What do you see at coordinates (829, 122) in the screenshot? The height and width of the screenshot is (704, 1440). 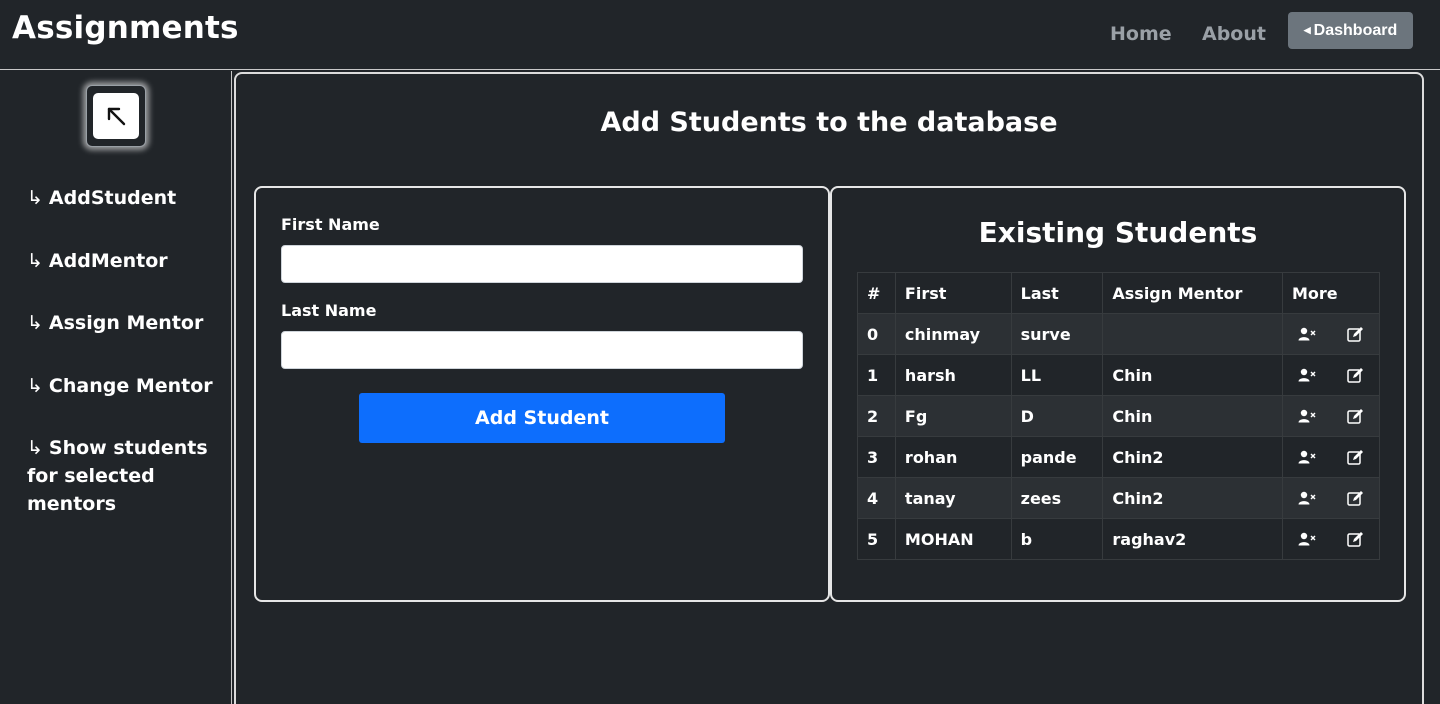 I see `page-title: Add Students to the database` at bounding box center [829, 122].